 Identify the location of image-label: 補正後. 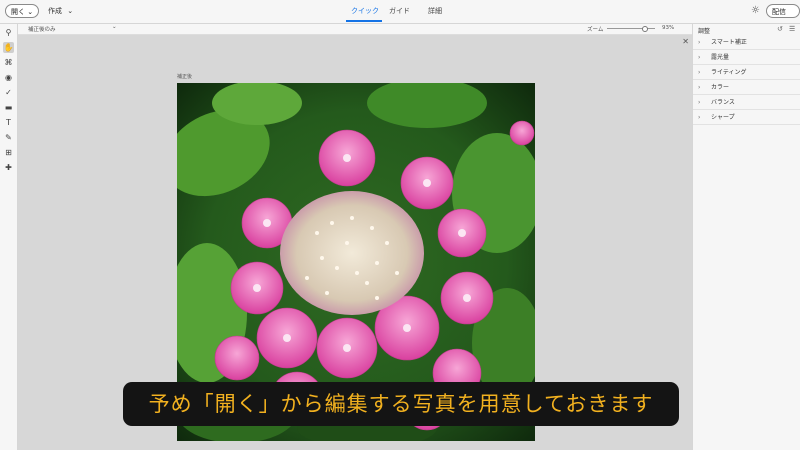
(185, 77).